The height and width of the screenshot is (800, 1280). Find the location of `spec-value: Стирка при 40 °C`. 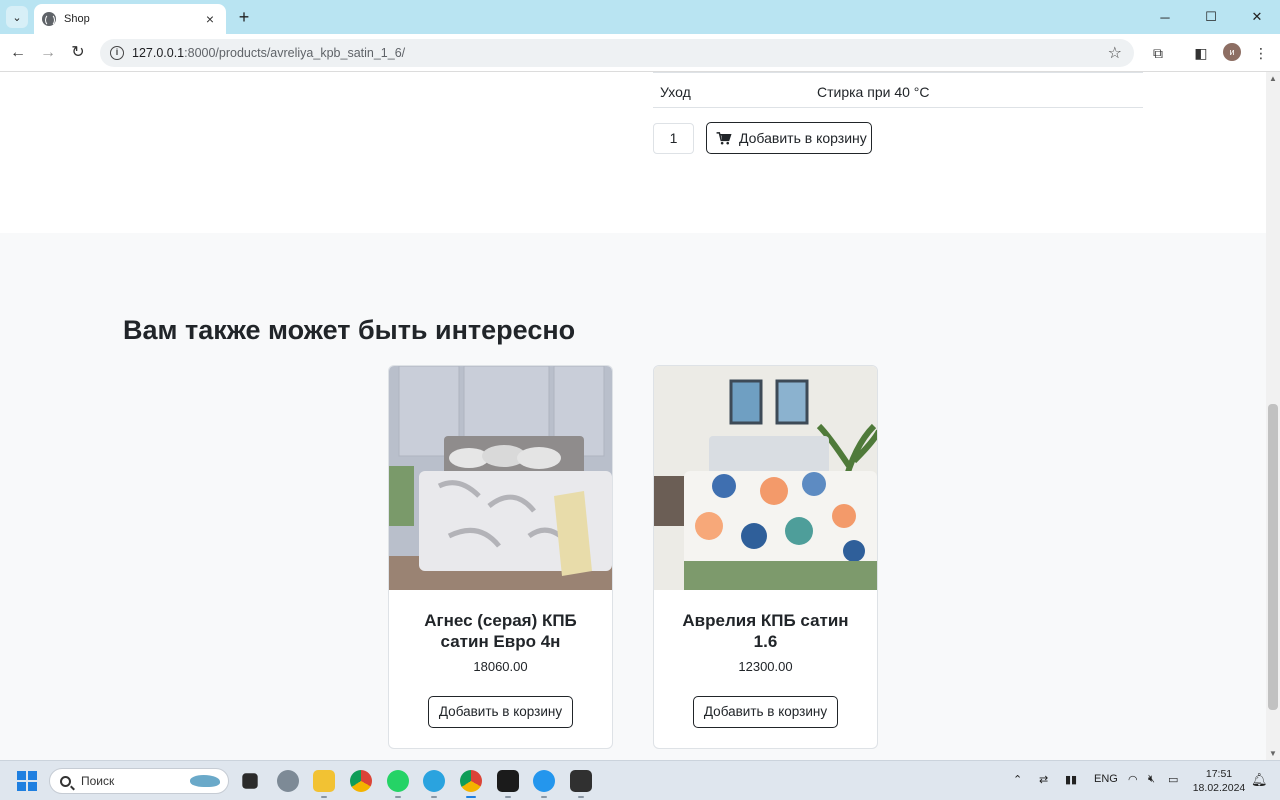

spec-value: Стирка при 40 °C is located at coordinates (873, 92).